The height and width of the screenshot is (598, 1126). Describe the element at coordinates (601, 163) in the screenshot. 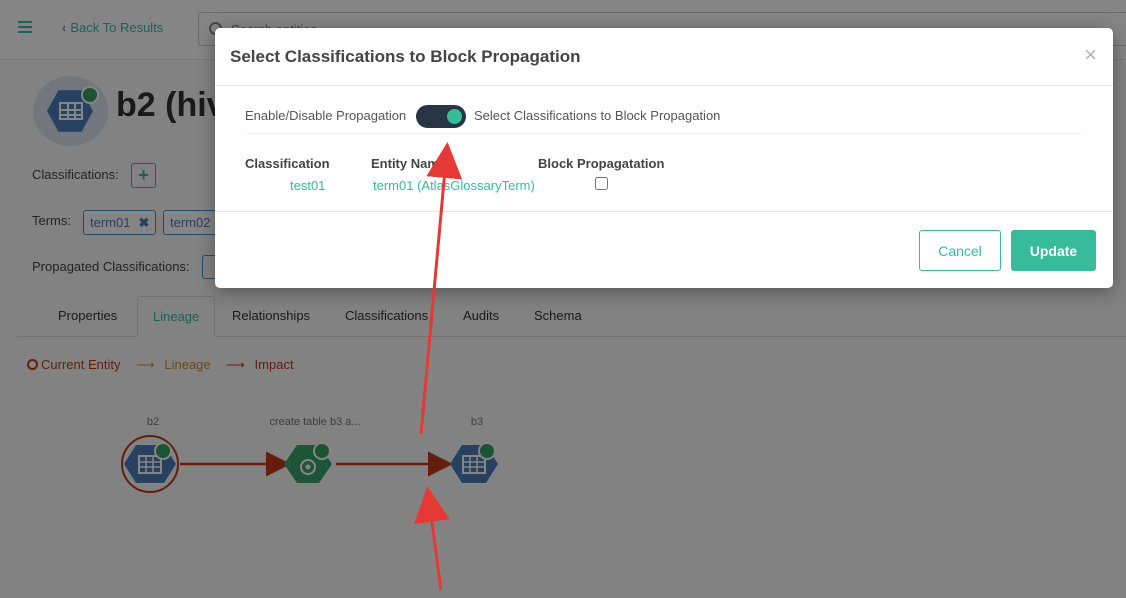

I see `column-header-block-propagation: Block Propagatation` at that location.